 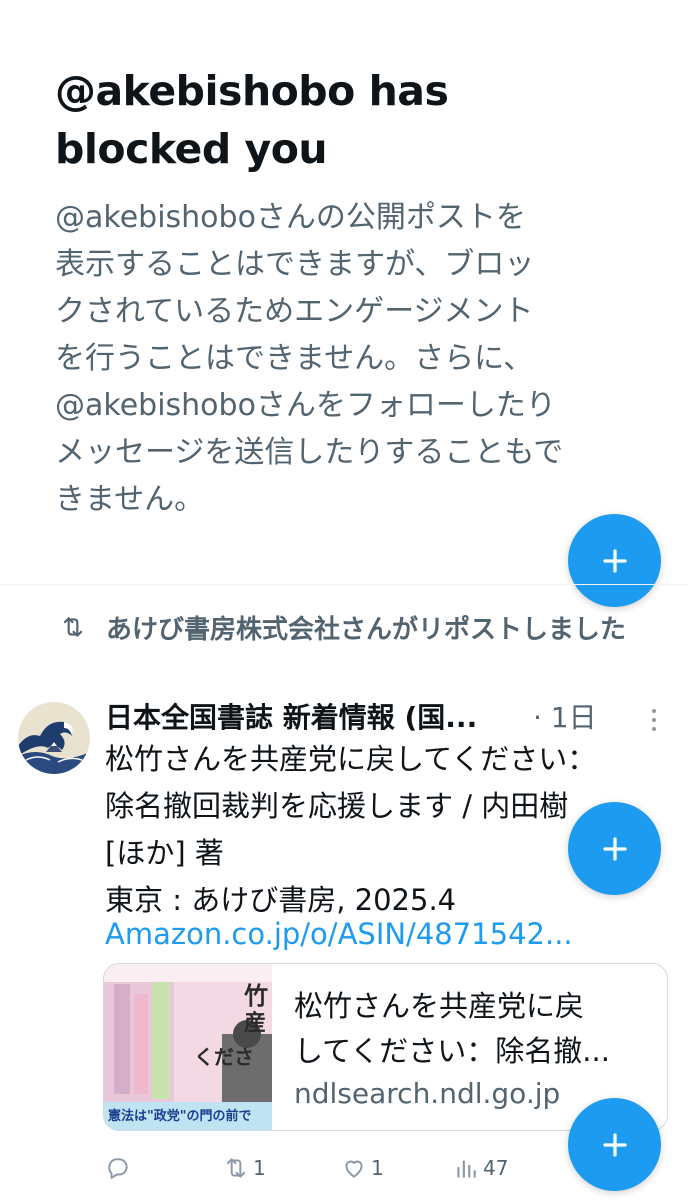 I want to click on repost-context-text: あけび書房株式会社さんがリポストしました, so click(x=366, y=630).